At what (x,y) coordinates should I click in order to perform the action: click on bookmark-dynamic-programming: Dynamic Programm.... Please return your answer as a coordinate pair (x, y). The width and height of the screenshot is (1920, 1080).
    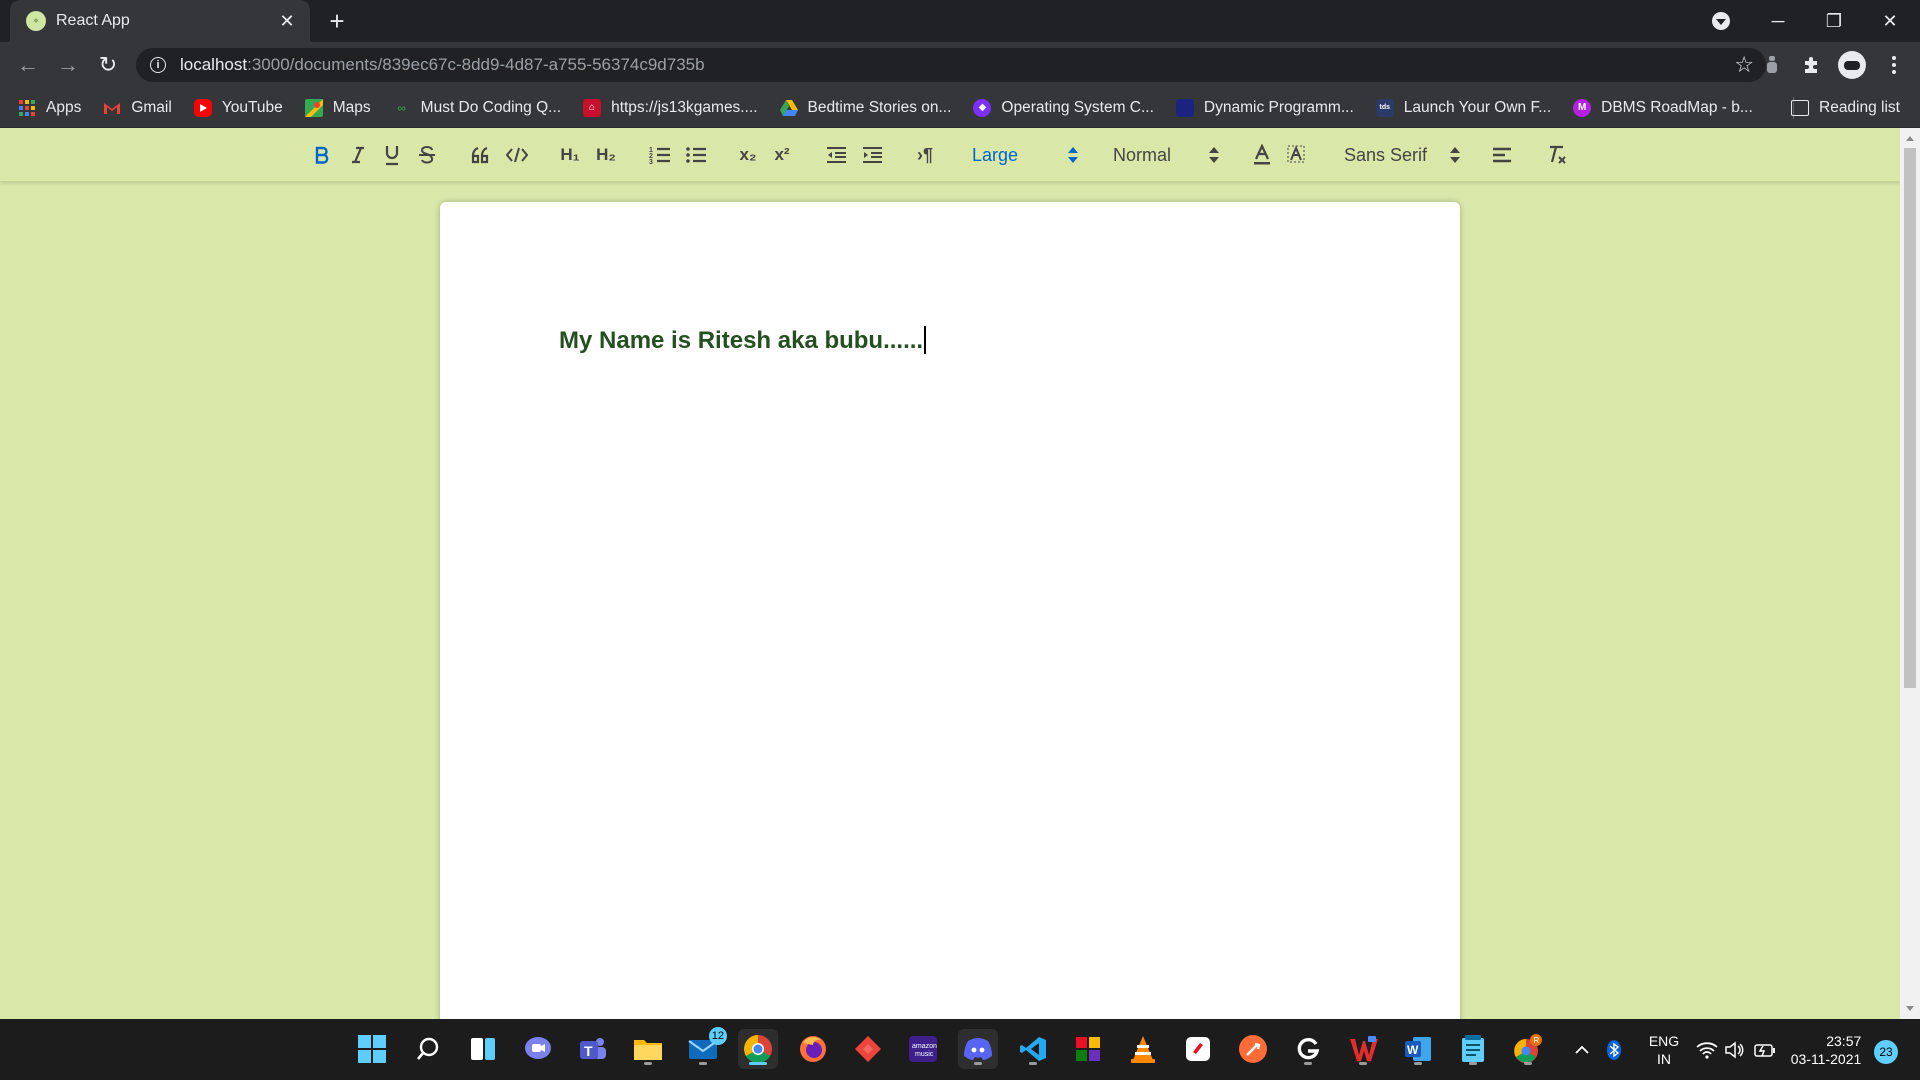
    Looking at the image, I should click on (1264, 107).